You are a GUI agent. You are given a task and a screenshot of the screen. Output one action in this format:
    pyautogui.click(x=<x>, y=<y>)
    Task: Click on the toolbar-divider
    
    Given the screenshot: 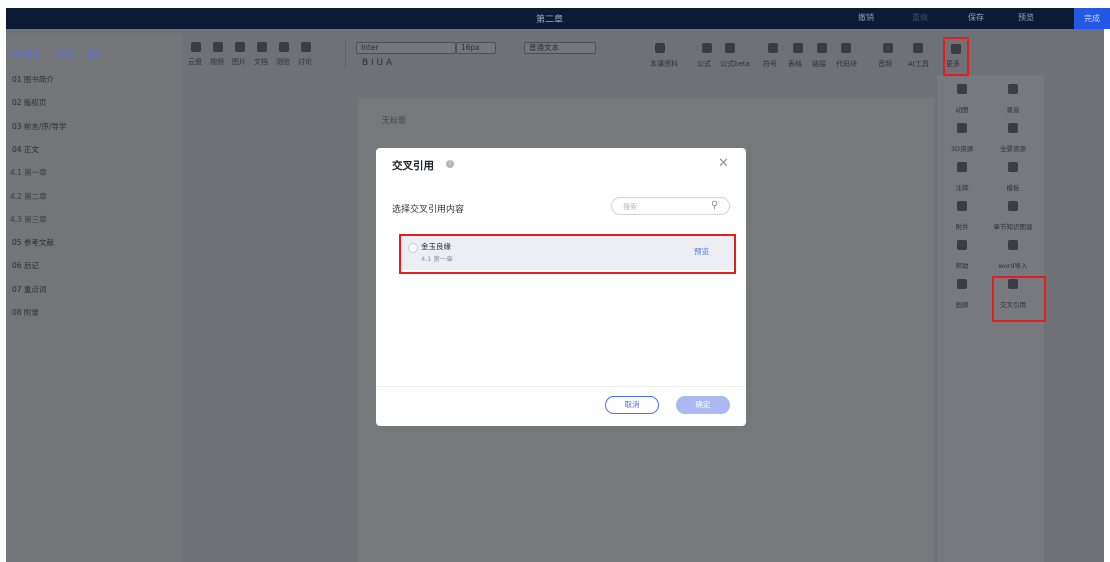 What is the action you would take?
    pyautogui.click(x=345, y=54)
    